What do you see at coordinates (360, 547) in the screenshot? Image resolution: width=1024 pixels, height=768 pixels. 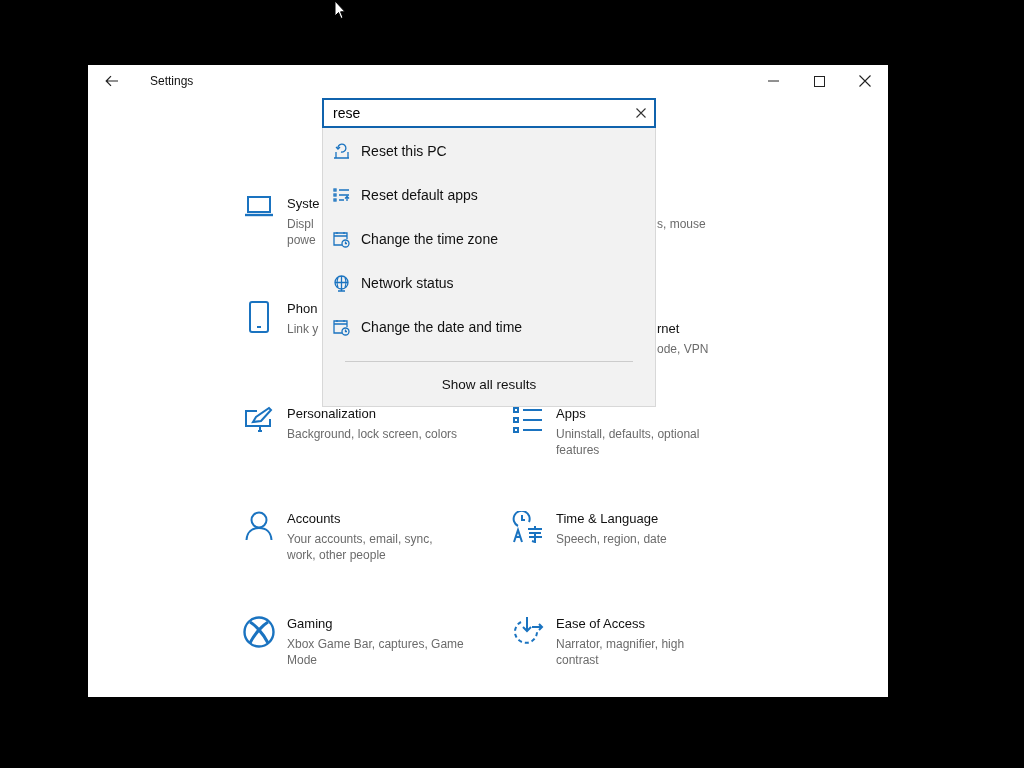 I see `category-description: Your accounts, email, sync, work, other people` at bounding box center [360, 547].